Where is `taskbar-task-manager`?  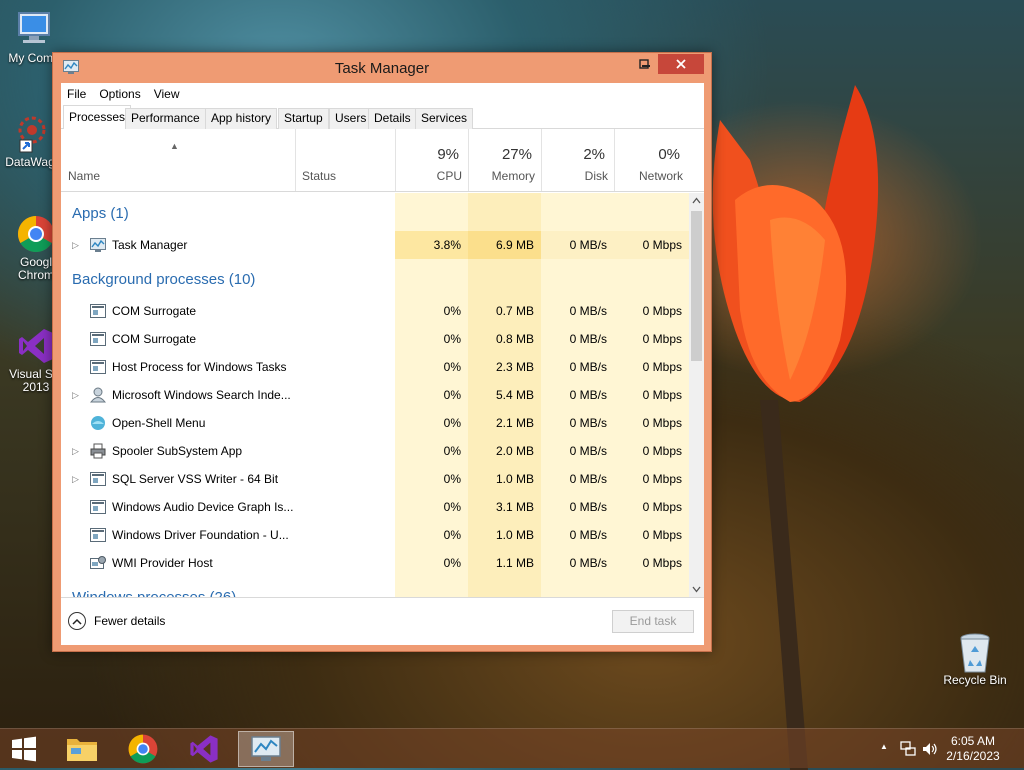
taskbar-task-manager is located at coordinates (266, 749).